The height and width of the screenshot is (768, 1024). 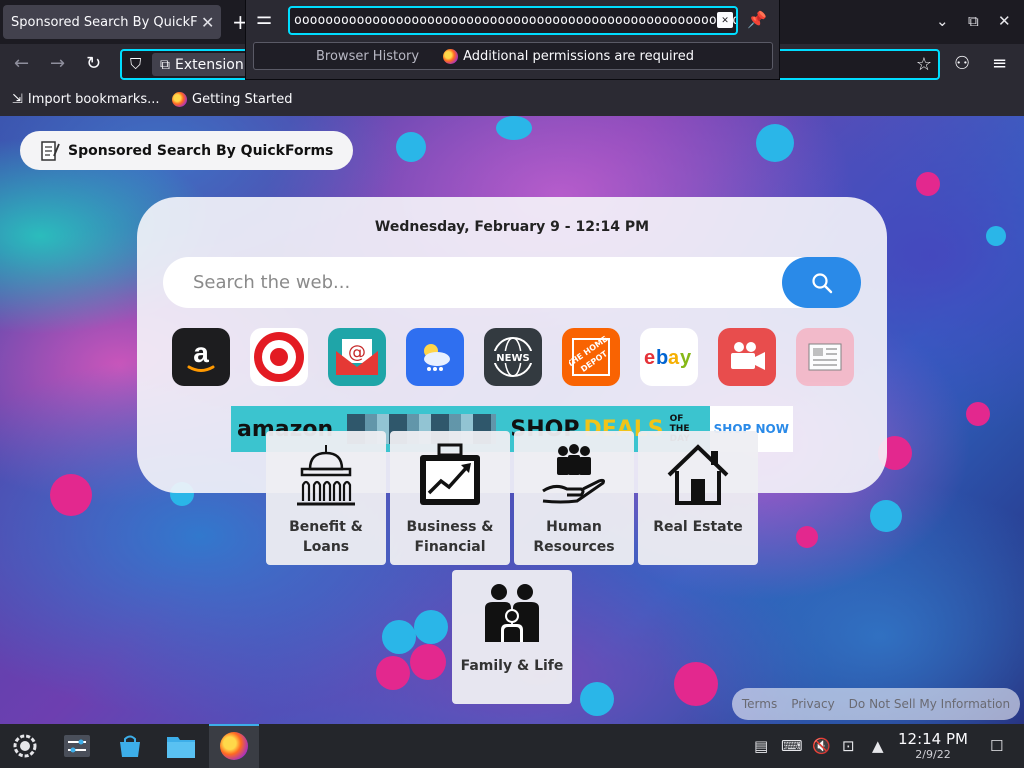 What do you see at coordinates (821, 746) in the screenshot?
I see `volume-muted-icon: 🔇` at bounding box center [821, 746].